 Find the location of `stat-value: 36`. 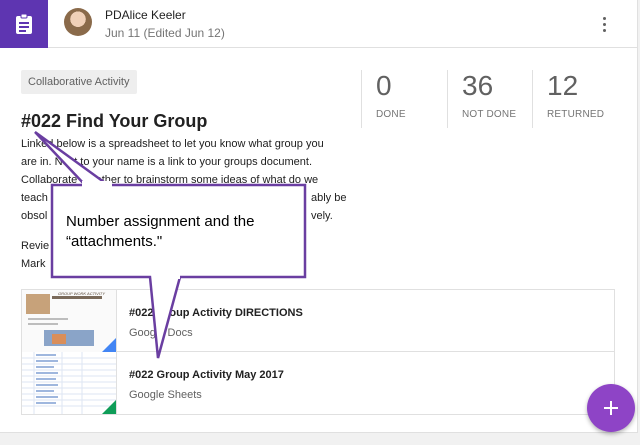

stat-value: 36 is located at coordinates (478, 85).